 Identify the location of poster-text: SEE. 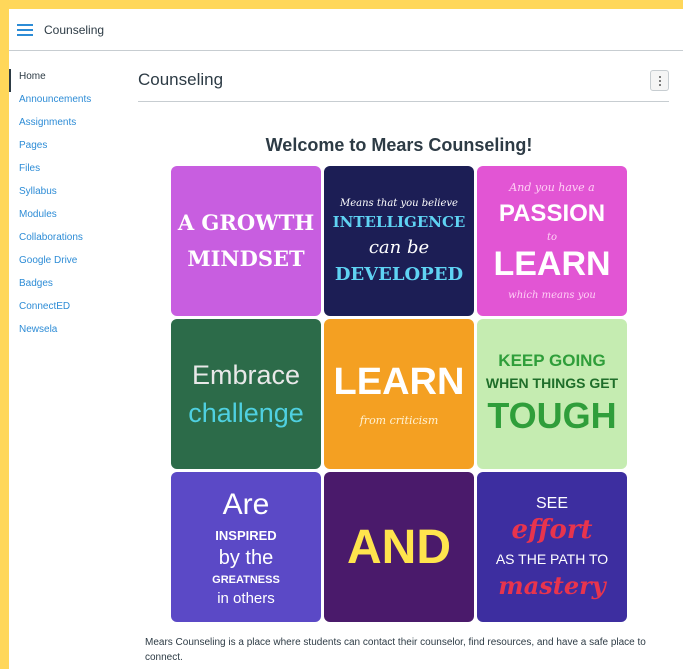
(551, 503).